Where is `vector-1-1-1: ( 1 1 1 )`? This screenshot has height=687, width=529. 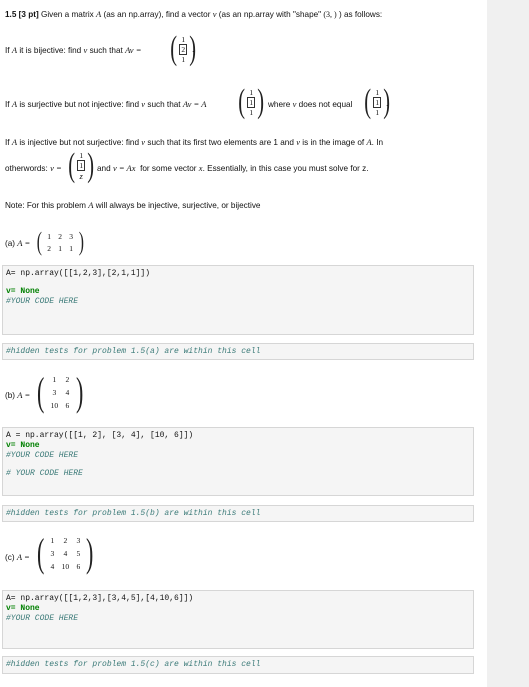
vector-1-1-1: ( 1 1 1 ) is located at coordinates (251, 101).